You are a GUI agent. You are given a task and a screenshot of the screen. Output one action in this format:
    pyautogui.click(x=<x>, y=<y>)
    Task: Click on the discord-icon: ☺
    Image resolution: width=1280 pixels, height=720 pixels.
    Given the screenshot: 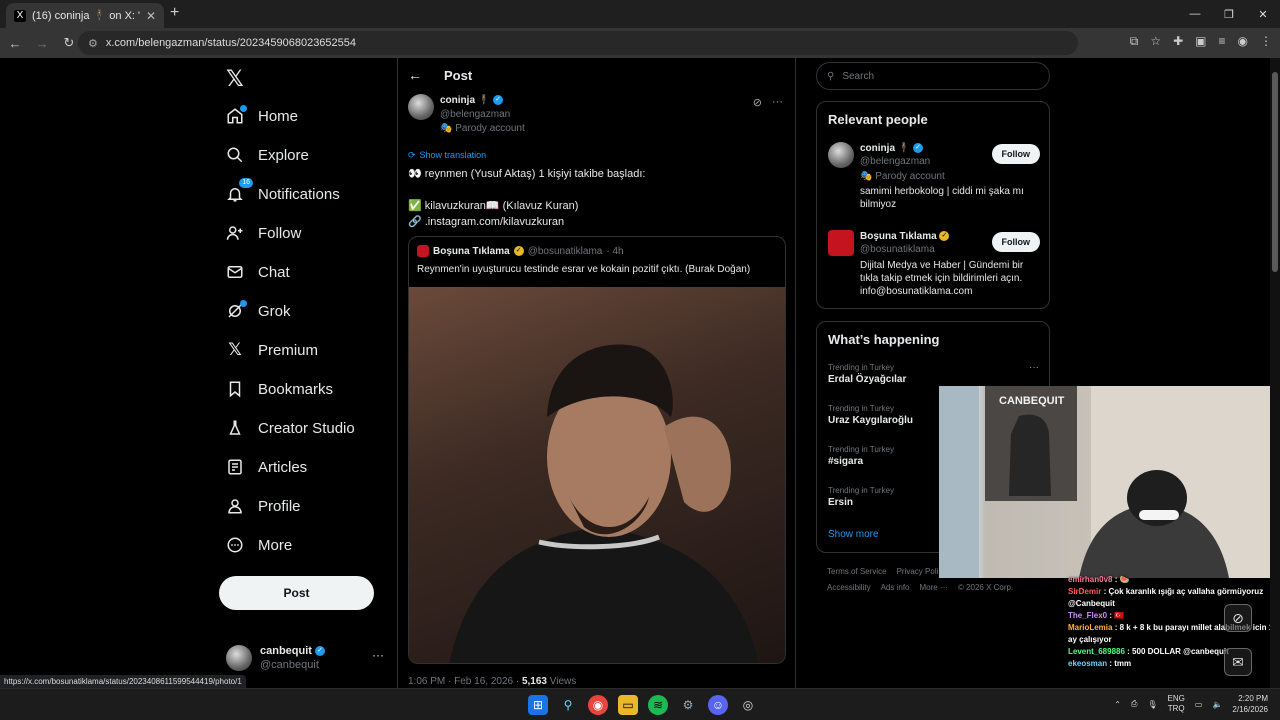 What is the action you would take?
    pyautogui.click(x=718, y=705)
    